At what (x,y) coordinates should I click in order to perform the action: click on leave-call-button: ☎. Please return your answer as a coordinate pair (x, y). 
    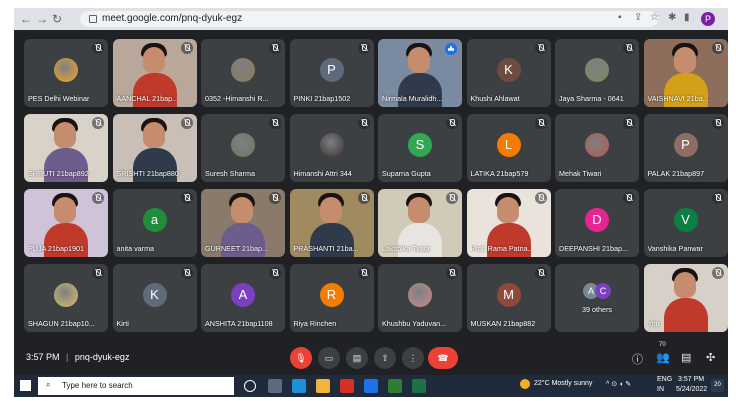
    Looking at the image, I should click on (443, 358).